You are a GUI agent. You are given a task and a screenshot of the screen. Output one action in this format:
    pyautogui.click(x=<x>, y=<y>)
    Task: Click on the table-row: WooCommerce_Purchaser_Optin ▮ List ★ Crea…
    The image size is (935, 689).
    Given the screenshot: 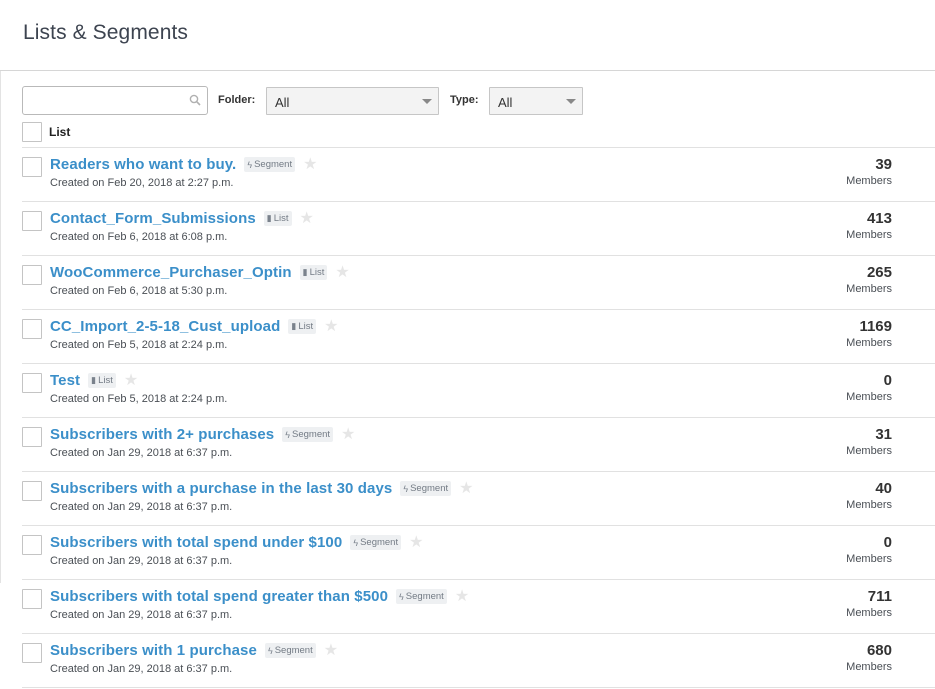 What is the action you would take?
    pyautogui.click(x=478, y=283)
    